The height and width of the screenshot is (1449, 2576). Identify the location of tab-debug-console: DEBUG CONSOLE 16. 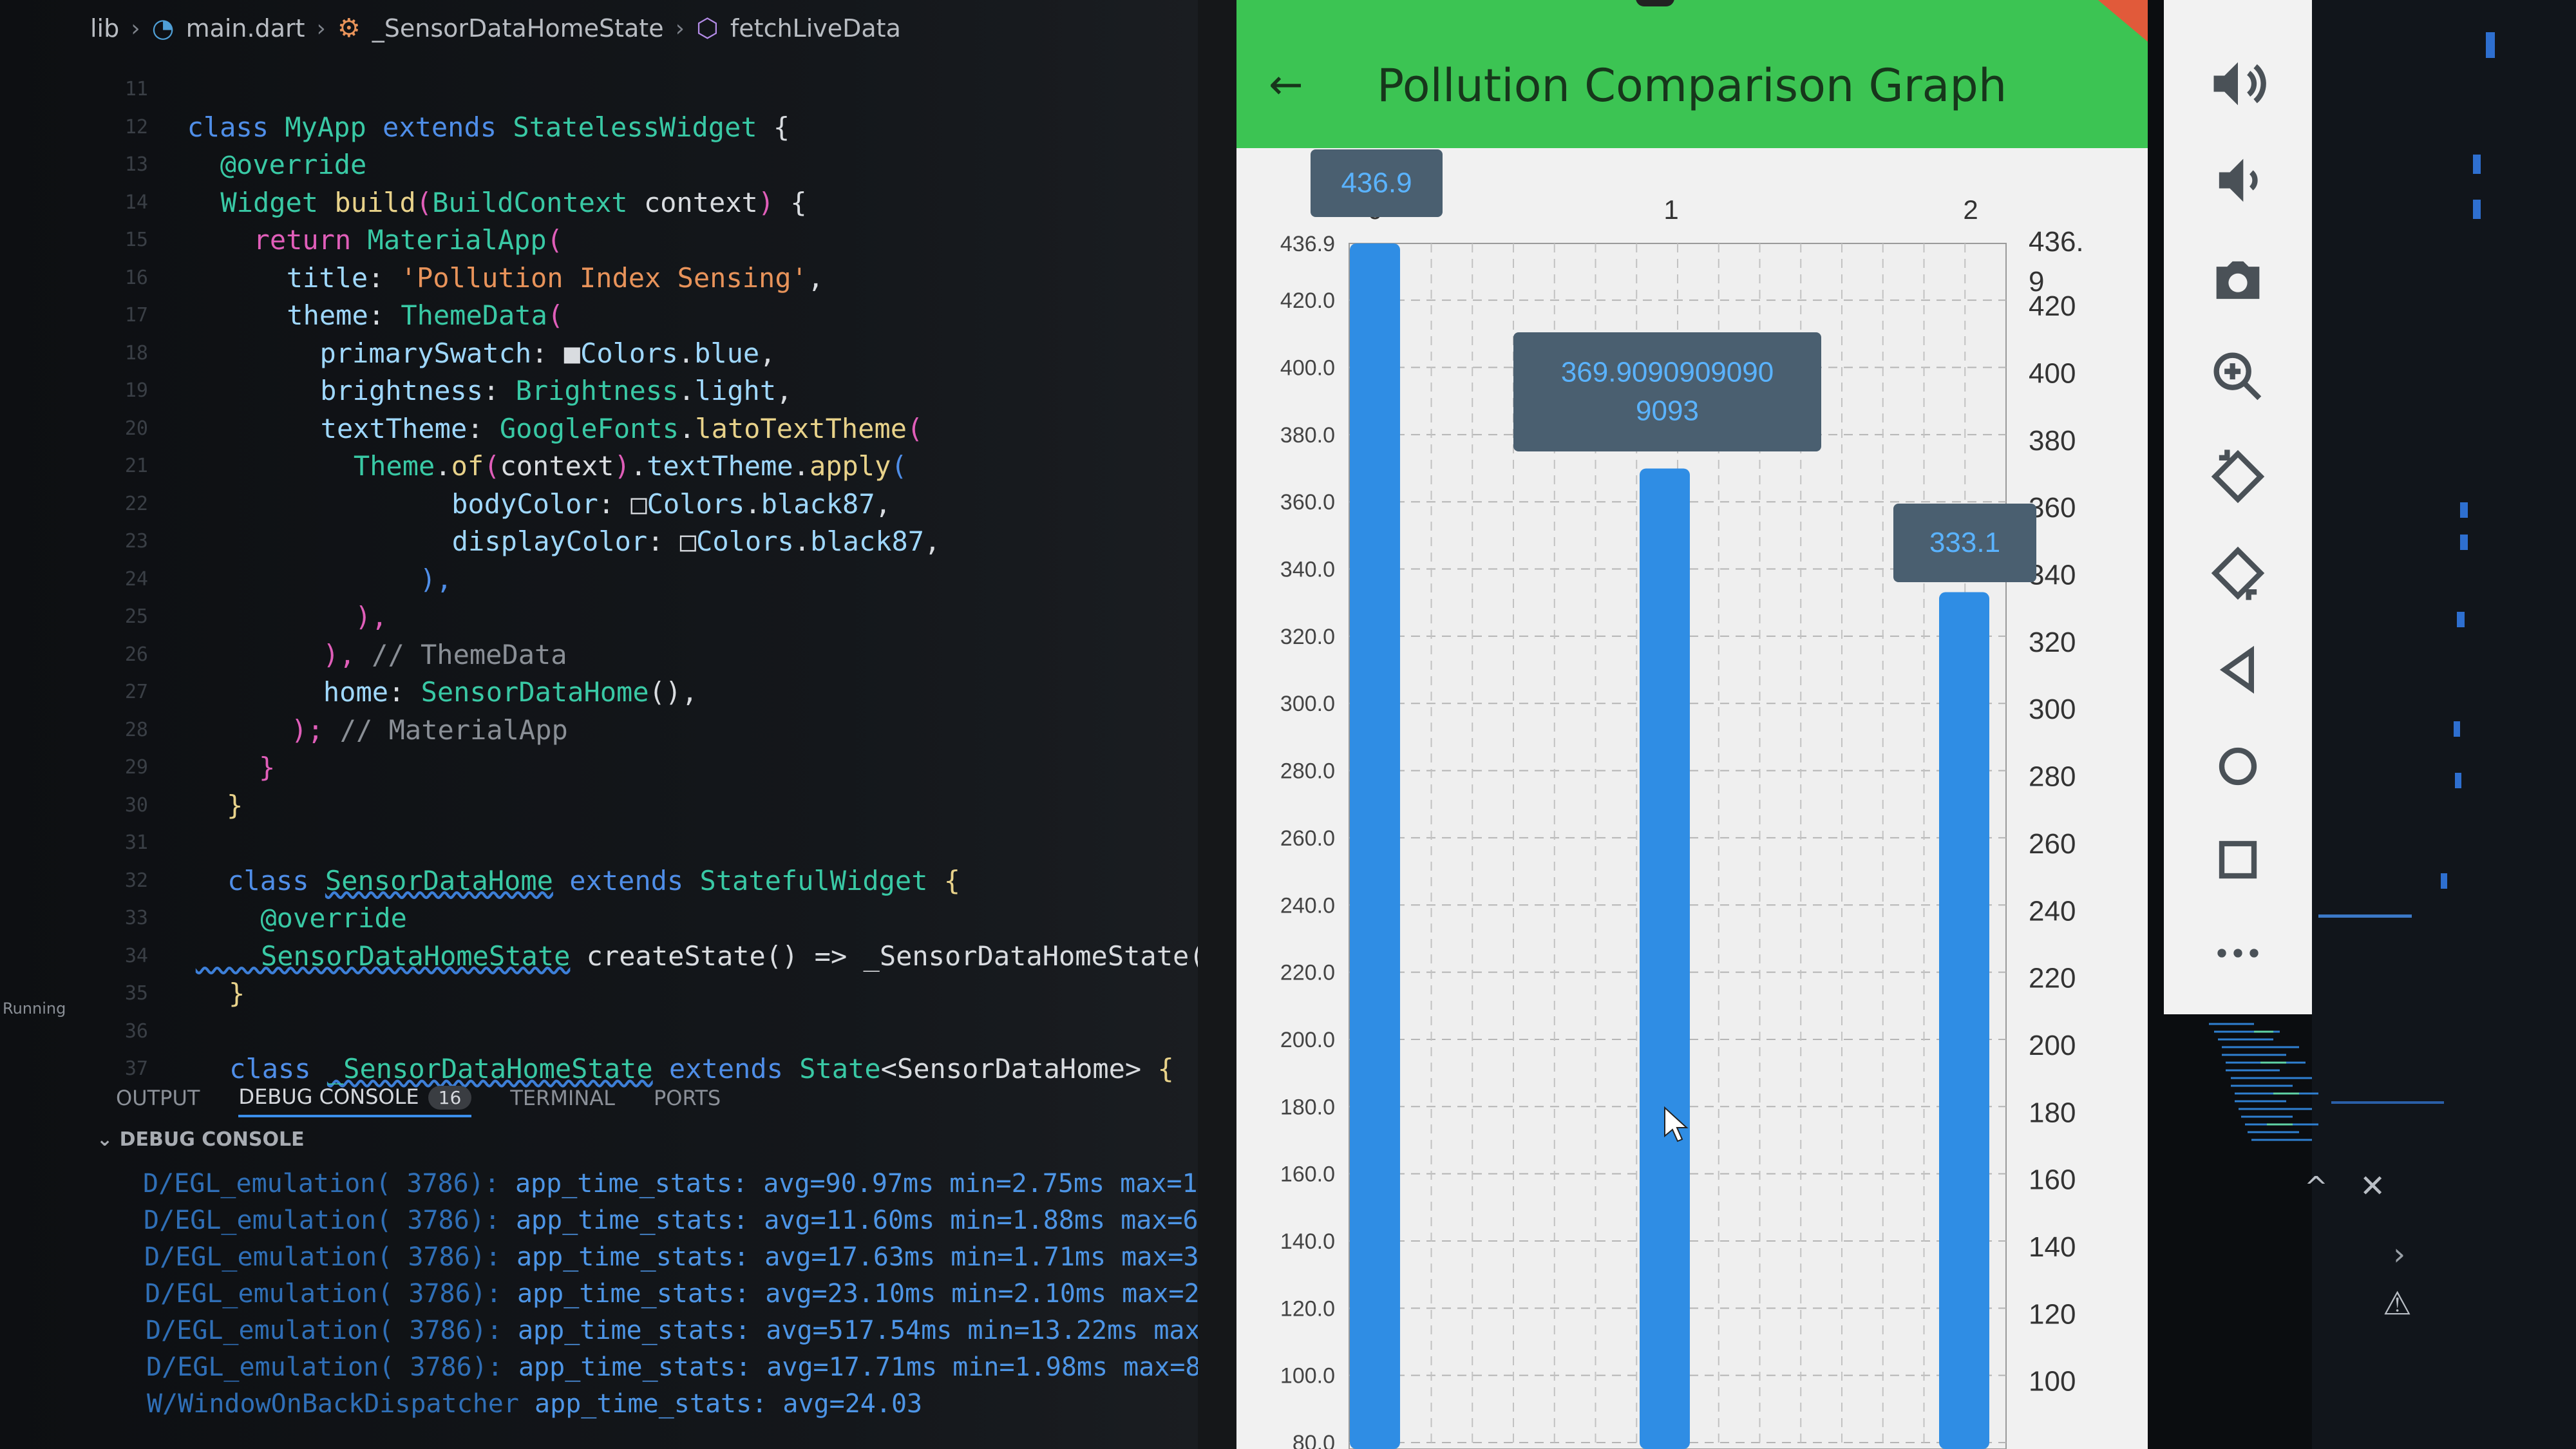
(355, 1098).